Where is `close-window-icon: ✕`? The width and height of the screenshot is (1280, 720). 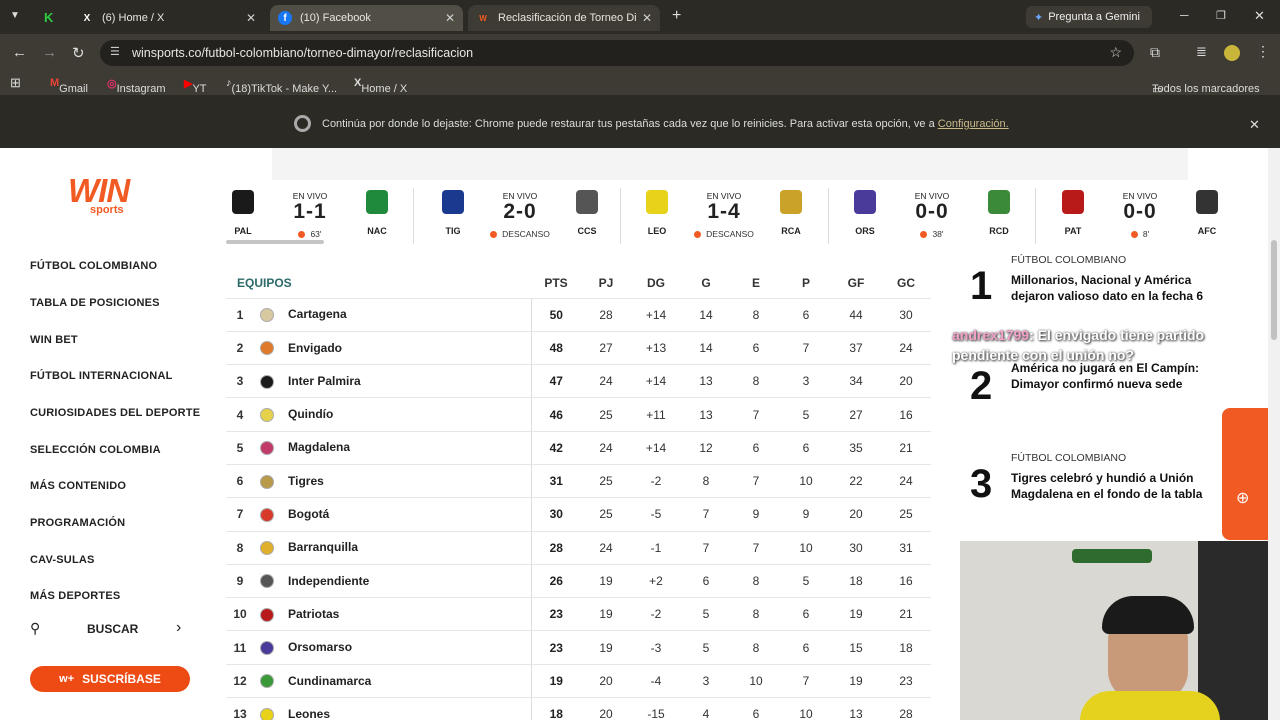
close-window-icon: ✕ is located at coordinates (1259, 16).